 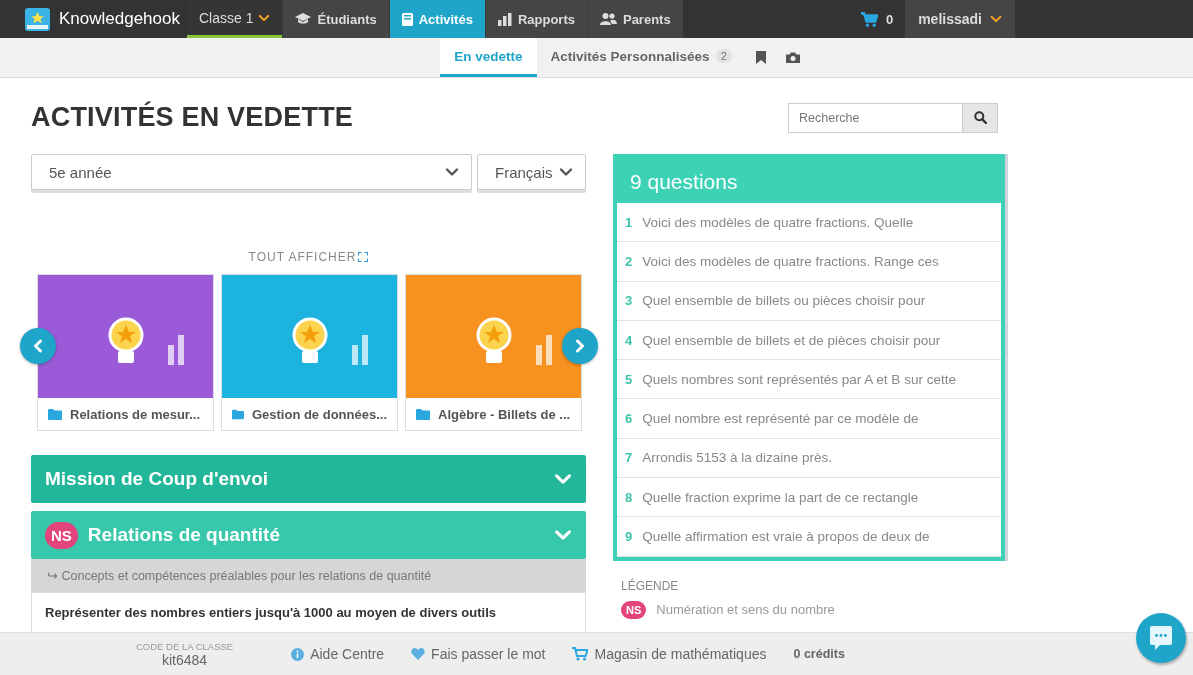 I want to click on language-dropdown: Français, so click(x=531, y=172).